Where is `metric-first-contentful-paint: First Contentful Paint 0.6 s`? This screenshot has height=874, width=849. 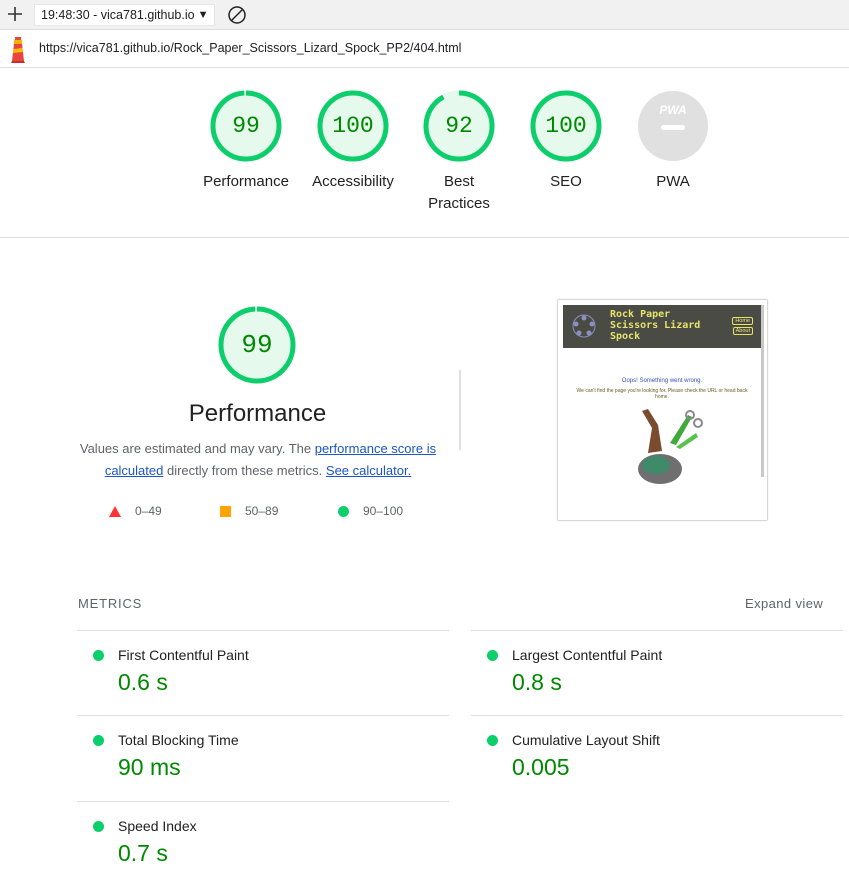 metric-first-contentful-paint: First Contentful Paint 0.6 s is located at coordinates (263, 673).